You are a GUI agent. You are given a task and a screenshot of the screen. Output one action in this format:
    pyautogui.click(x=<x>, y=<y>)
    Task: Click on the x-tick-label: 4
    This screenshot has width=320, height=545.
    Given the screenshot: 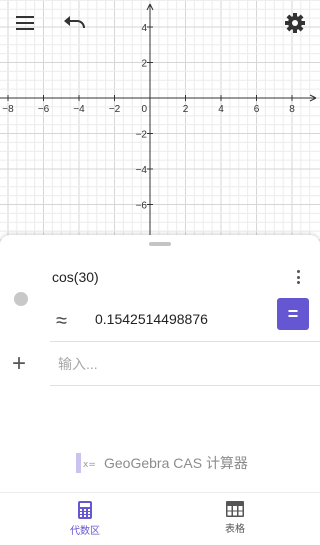 What is the action you would take?
    pyautogui.click(x=221, y=109)
    